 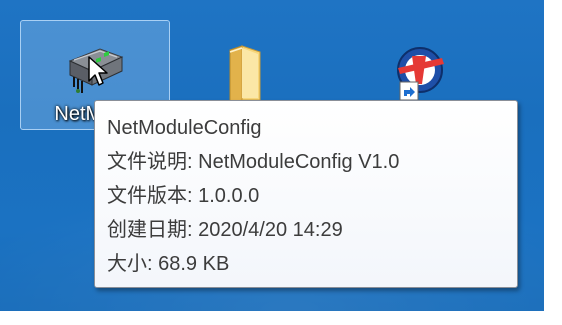 What do you see at coordinates (153, 162) in the screenshot?
I see `tooltip-row-label: 文件说明:` at bounding box center [153, 162].